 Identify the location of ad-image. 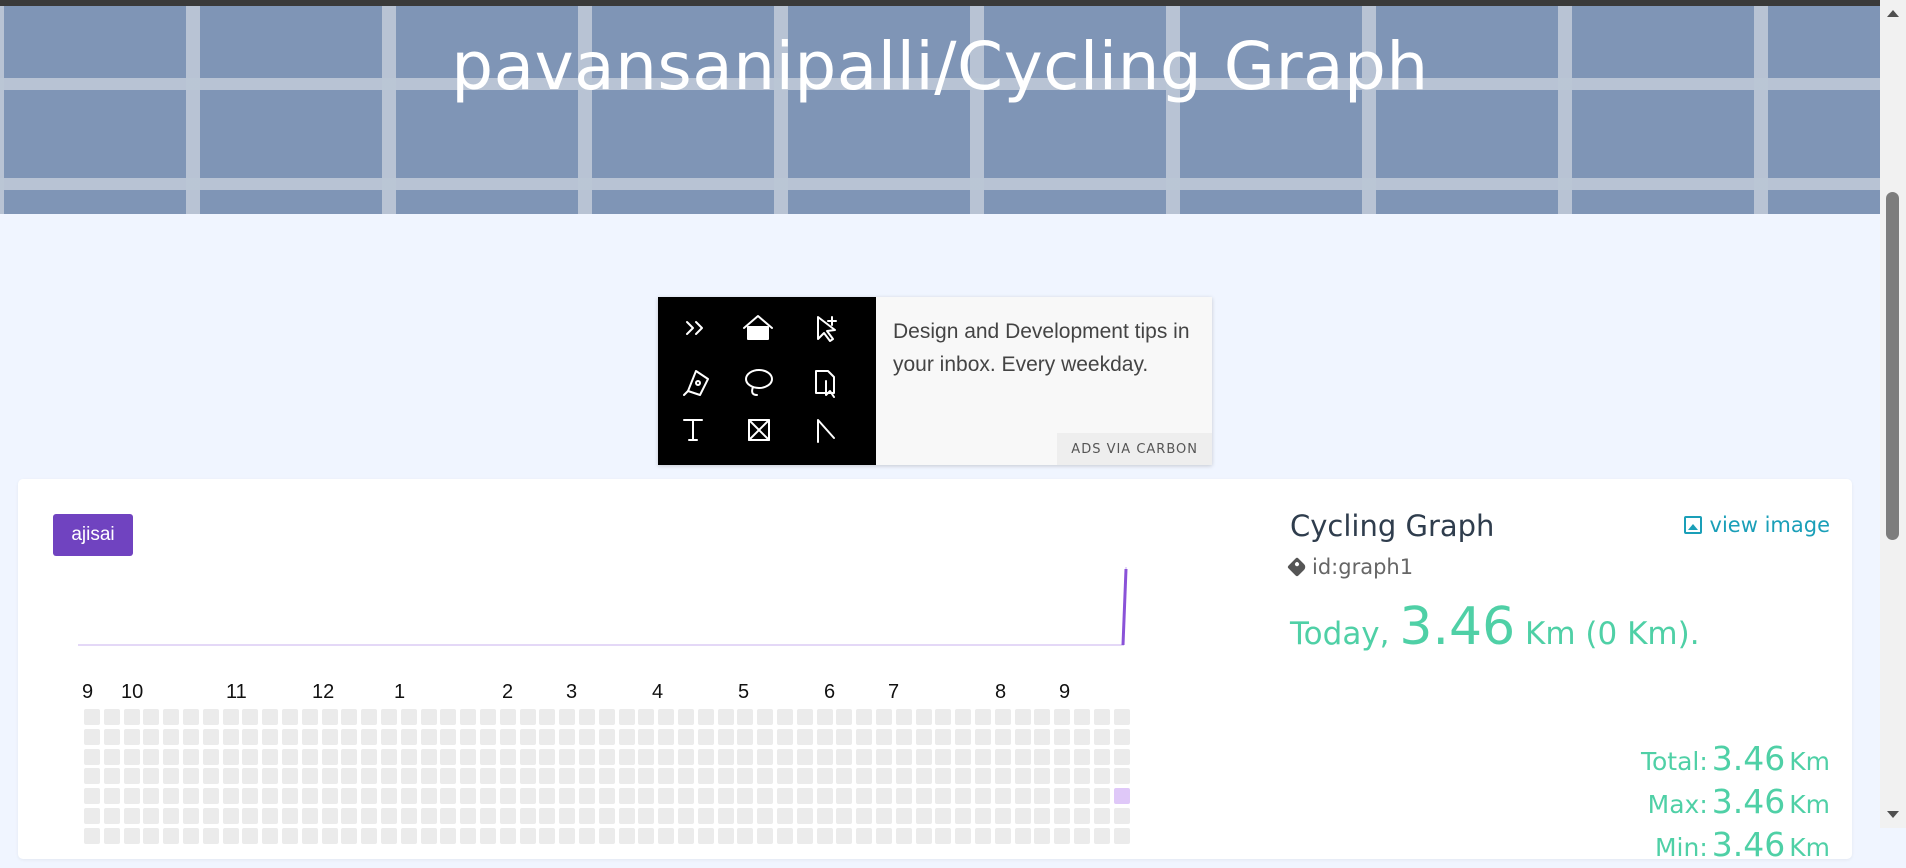
(767, 381).